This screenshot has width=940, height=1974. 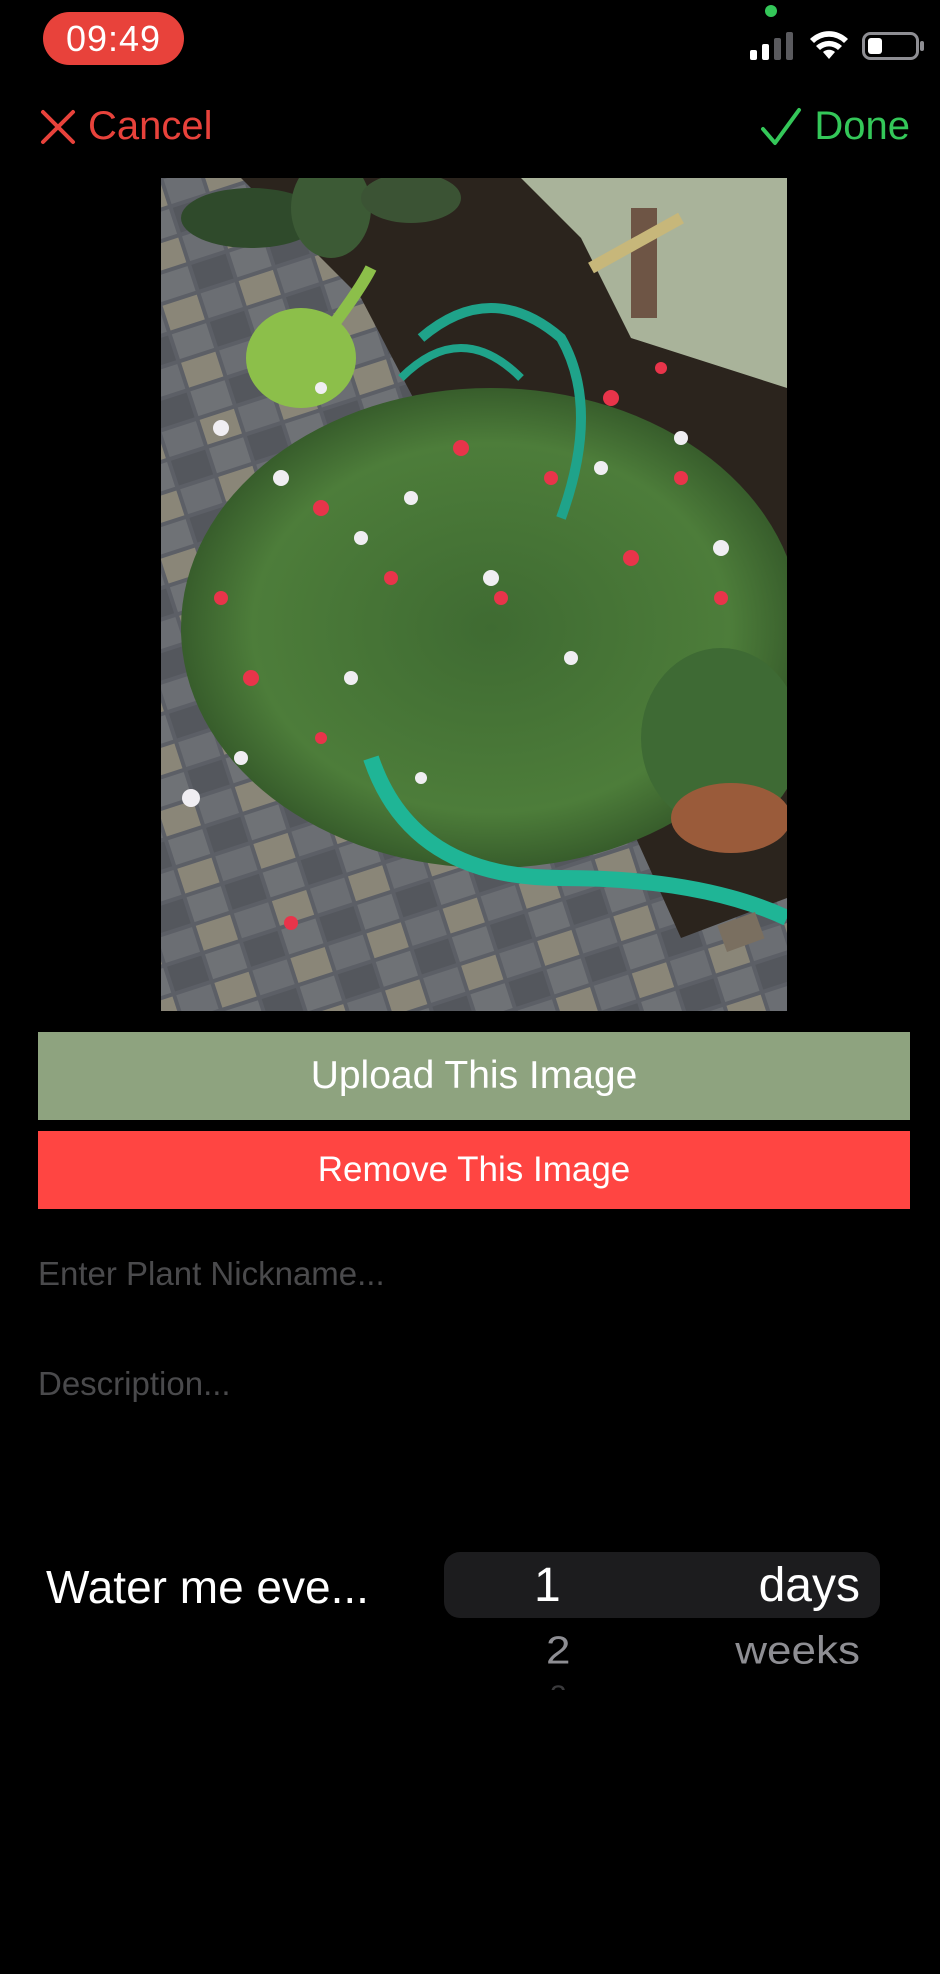 I want to click on privacy-indicator, so click(x=771, y=11).